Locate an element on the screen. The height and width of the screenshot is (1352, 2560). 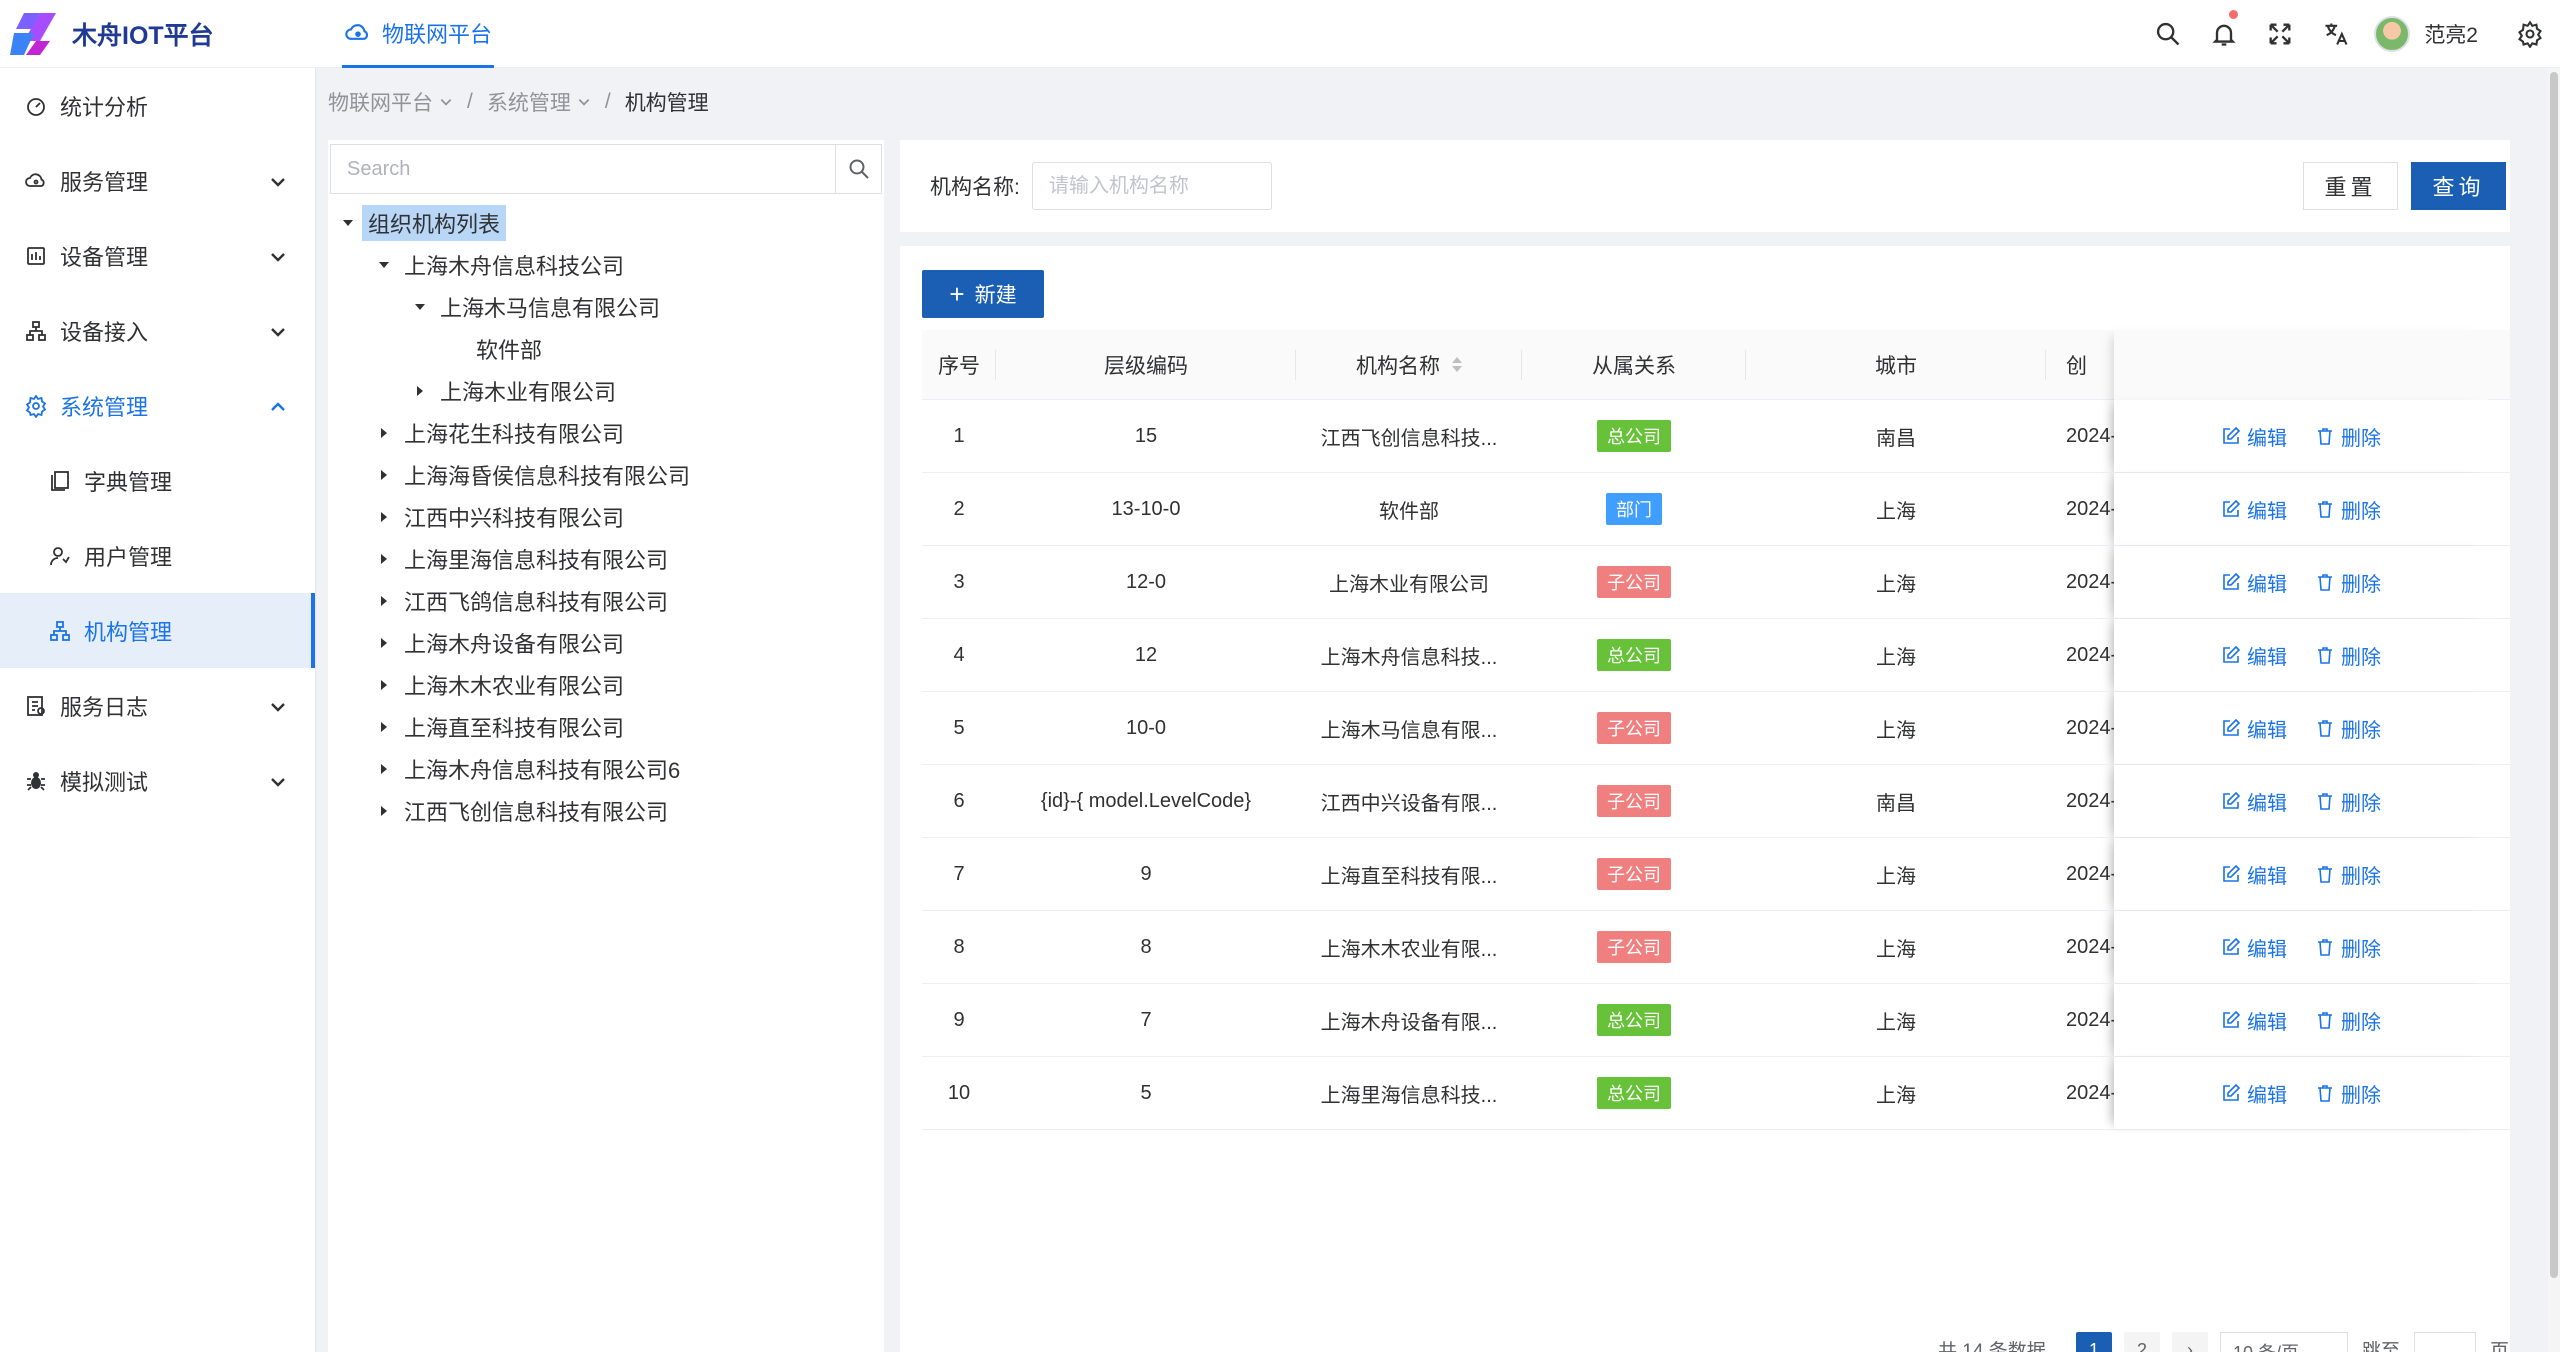
top-nav-iot: 物联网平台 is located at coordinates (418, 34).